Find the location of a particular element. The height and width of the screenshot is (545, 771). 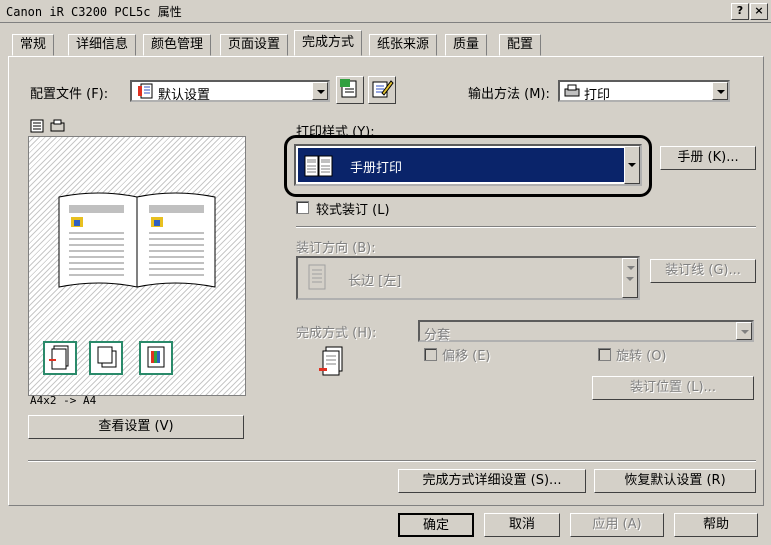

edit-profile-icon is located at coordinates (383, 89).